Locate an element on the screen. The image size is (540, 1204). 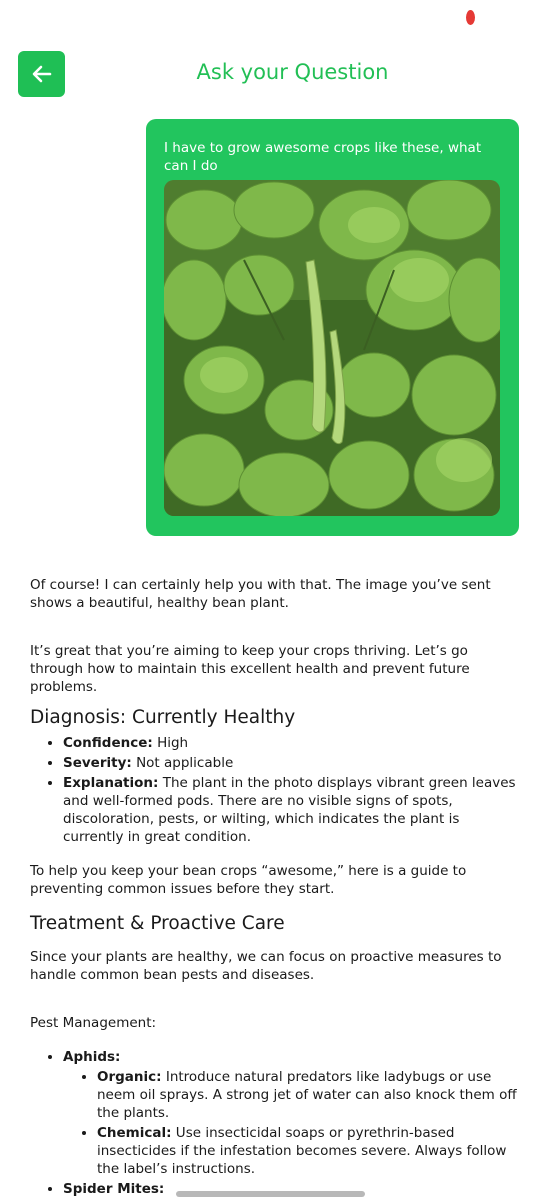
pest-heading: Pest Management: is located at coordinates (93, 1023).